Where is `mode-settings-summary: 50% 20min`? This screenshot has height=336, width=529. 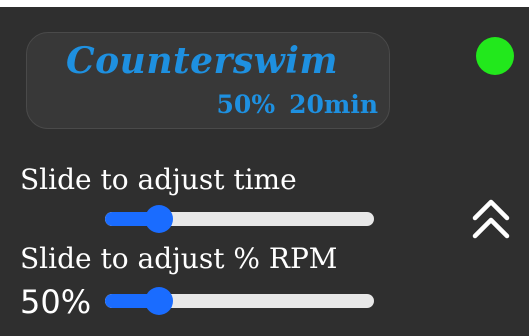 mode-settings-summary: 50% 20min is located at coordinates (297, 105).